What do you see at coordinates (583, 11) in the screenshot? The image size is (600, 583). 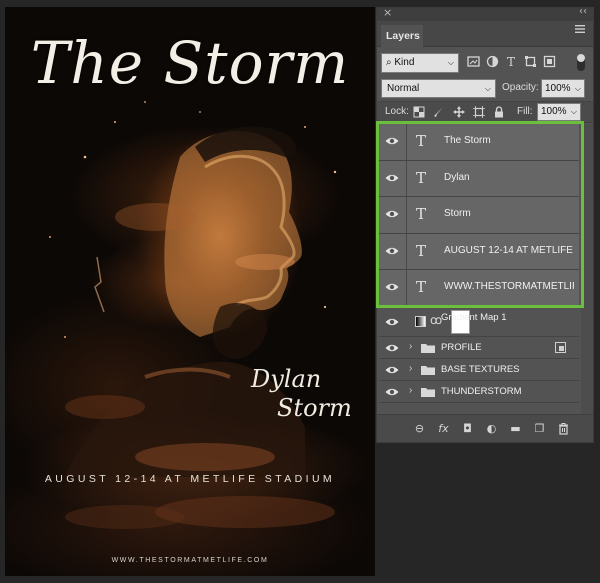 I see `collapse-icon: ‹‹` at bounding box center [583, 11].